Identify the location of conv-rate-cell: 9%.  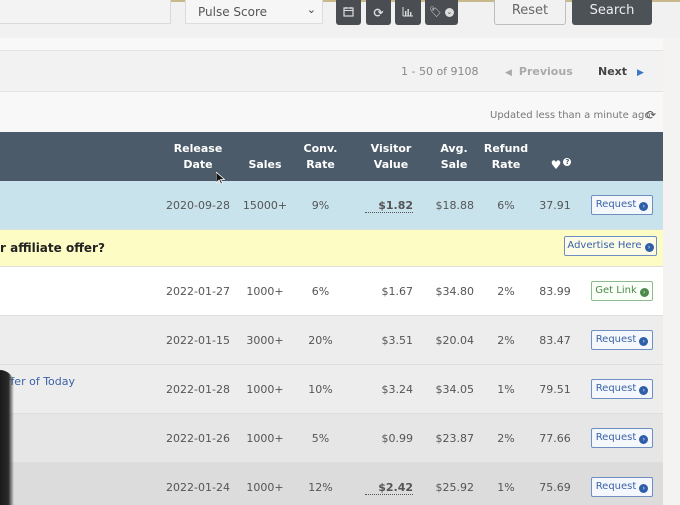
(320, 205).